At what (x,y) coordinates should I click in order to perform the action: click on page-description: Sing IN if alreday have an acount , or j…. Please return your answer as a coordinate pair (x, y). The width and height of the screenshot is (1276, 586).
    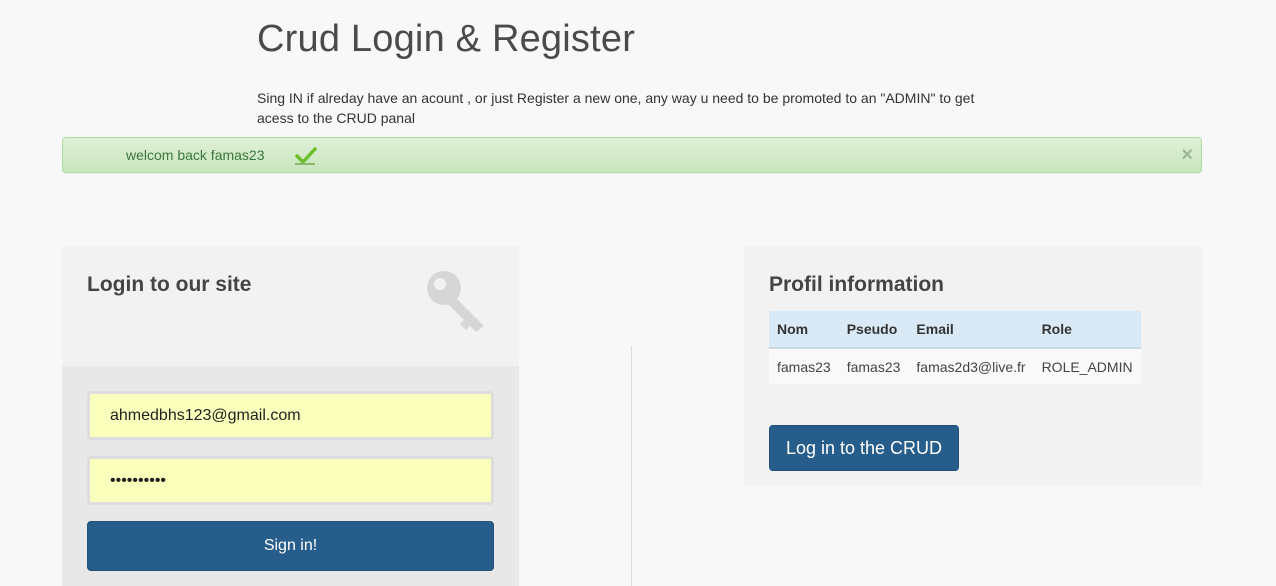
    Looking at the image, I should click on (616, 108).